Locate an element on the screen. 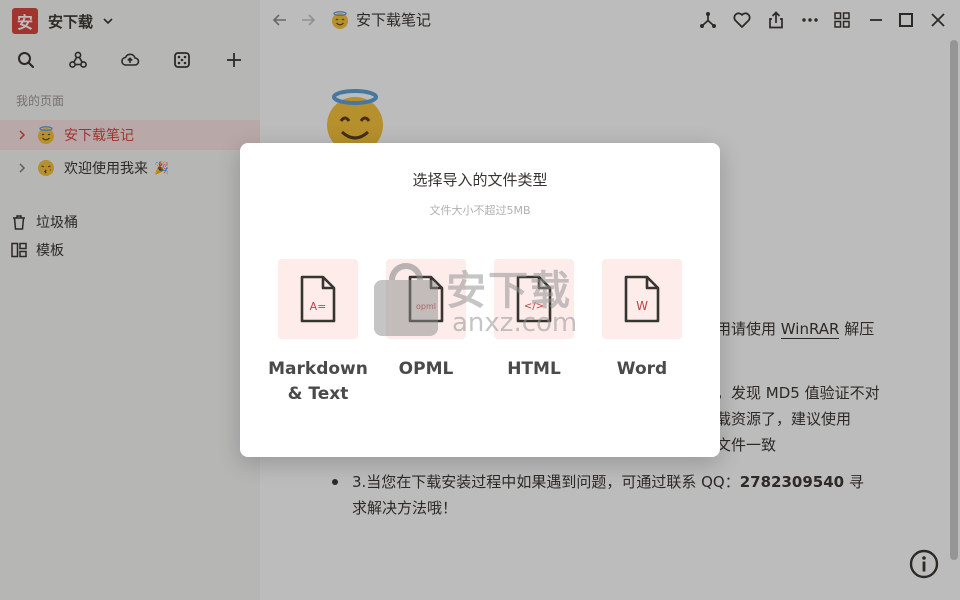 Image resolution: width=960 pixels, height=600 pixels. word-file-icon: W is located at coordinates (642, 299).